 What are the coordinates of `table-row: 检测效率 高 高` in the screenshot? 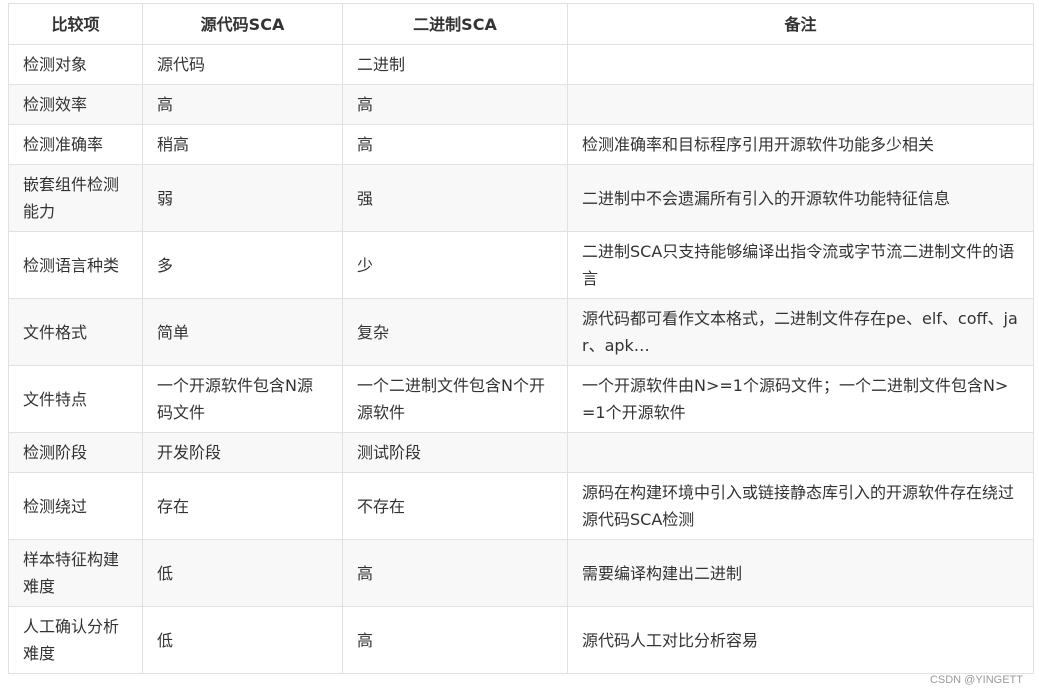 It's located at (521, 104).